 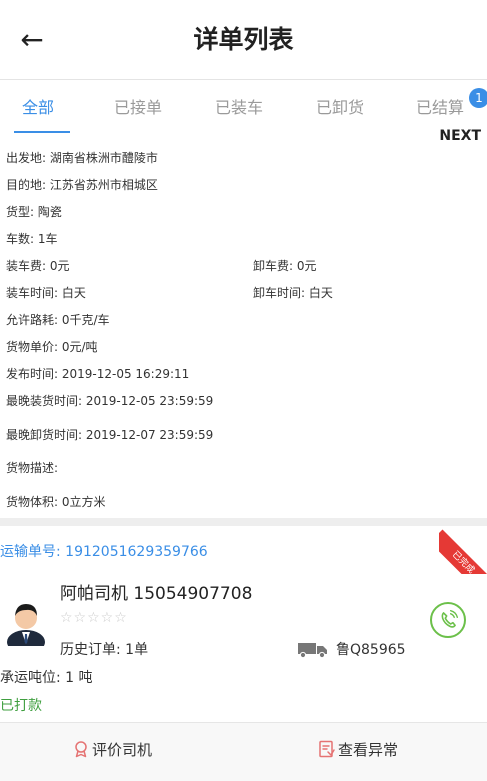 What do you see at coordinates (104, 552) in the screenshot?
I see `transport-order-number: 运输单号: 1912051629359766` at bounding box center [104, 552].